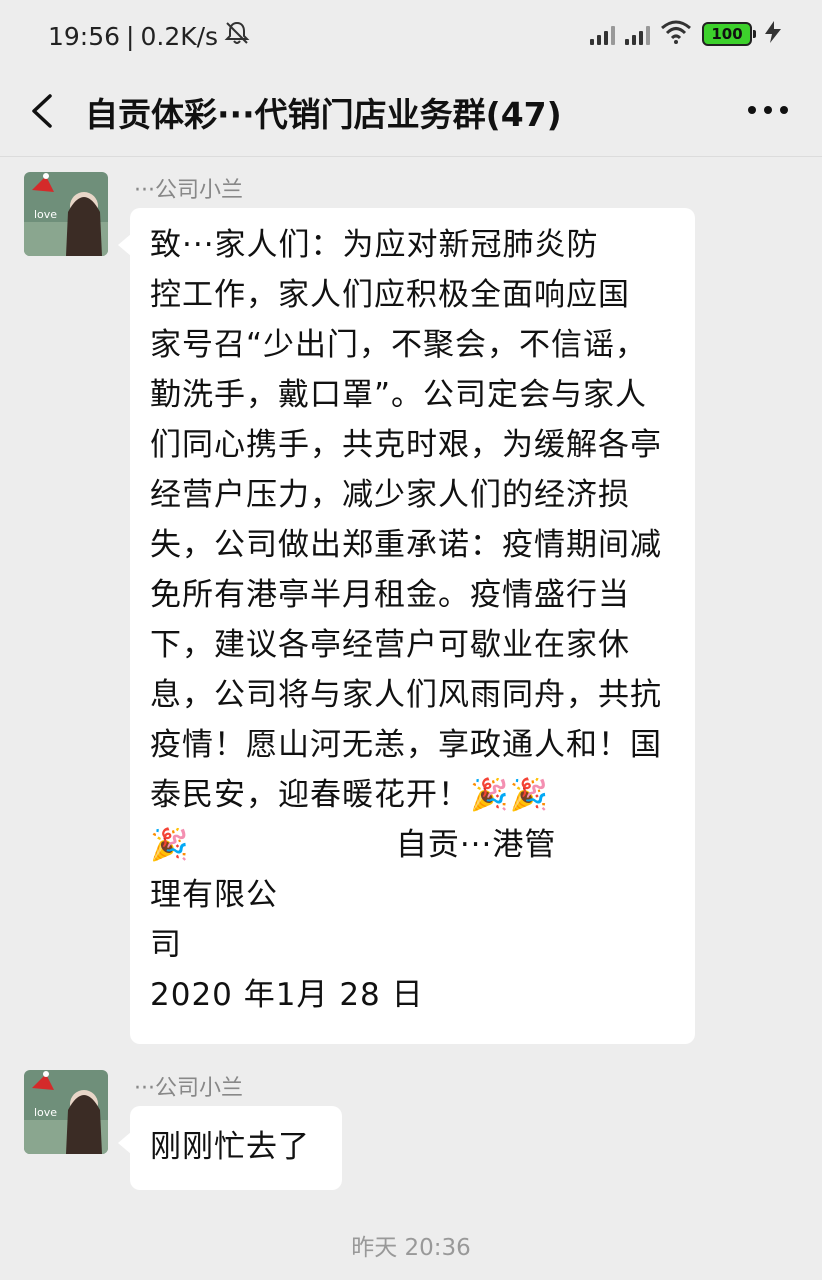  Describe the element at coordinates (768, 110) in the screenshot. I see `more-dots-icon` at that location.